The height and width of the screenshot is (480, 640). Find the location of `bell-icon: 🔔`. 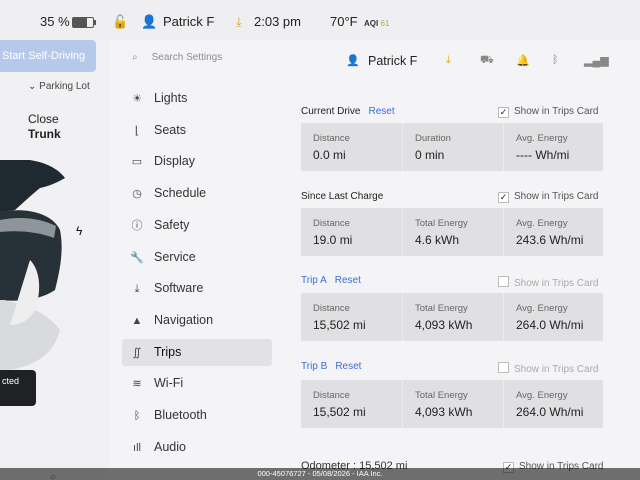

bell-icon: 🔔 is located at coordinates (523, 60).